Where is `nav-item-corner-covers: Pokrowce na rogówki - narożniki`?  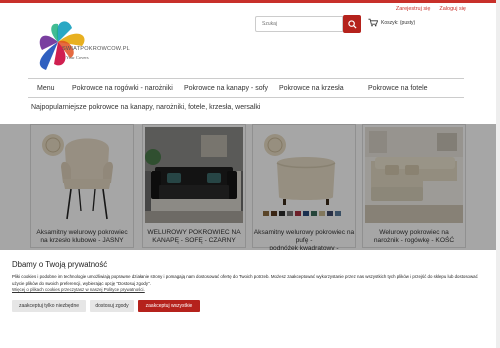 nav-item-corner-covers: Pokrowce na rogówki - narożniki is located at coordinates (122, 88).